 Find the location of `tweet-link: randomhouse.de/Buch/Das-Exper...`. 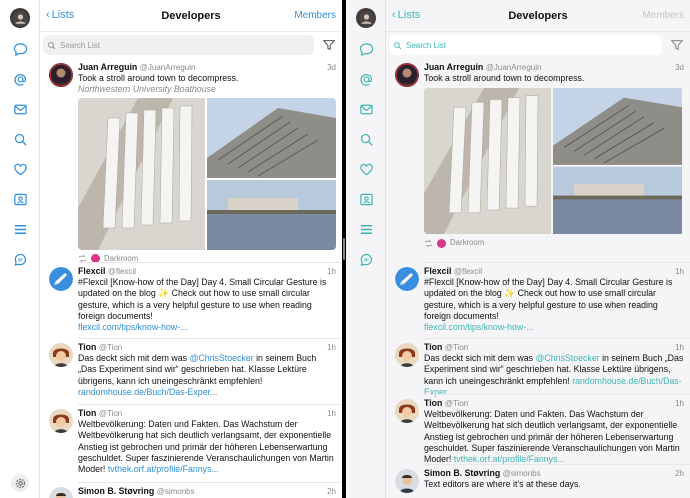

tweet-link: randomhouse.de/Buch/Das-Exper... is located at coordinates (147, 392).